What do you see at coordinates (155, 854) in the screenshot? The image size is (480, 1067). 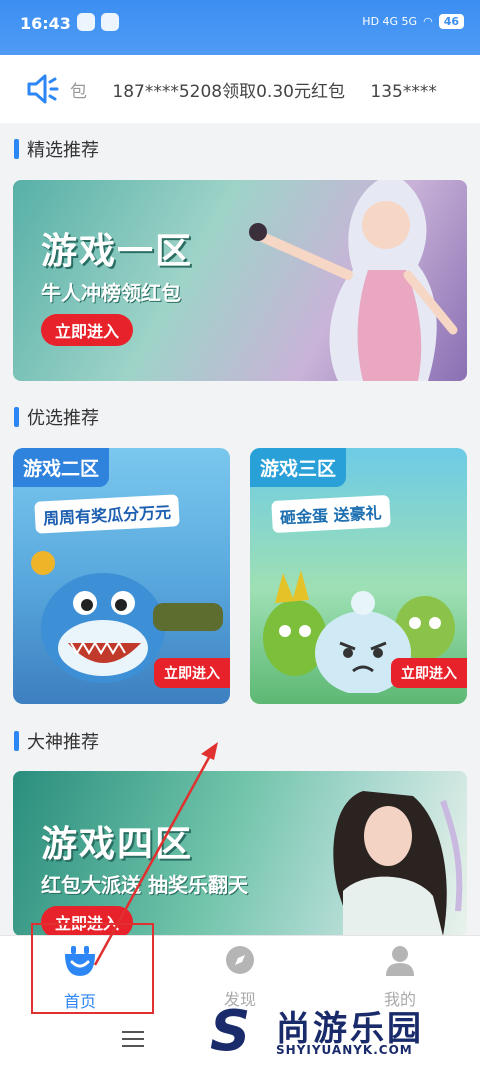 I see `annotation-arrow` at bounding box center [155, 854].